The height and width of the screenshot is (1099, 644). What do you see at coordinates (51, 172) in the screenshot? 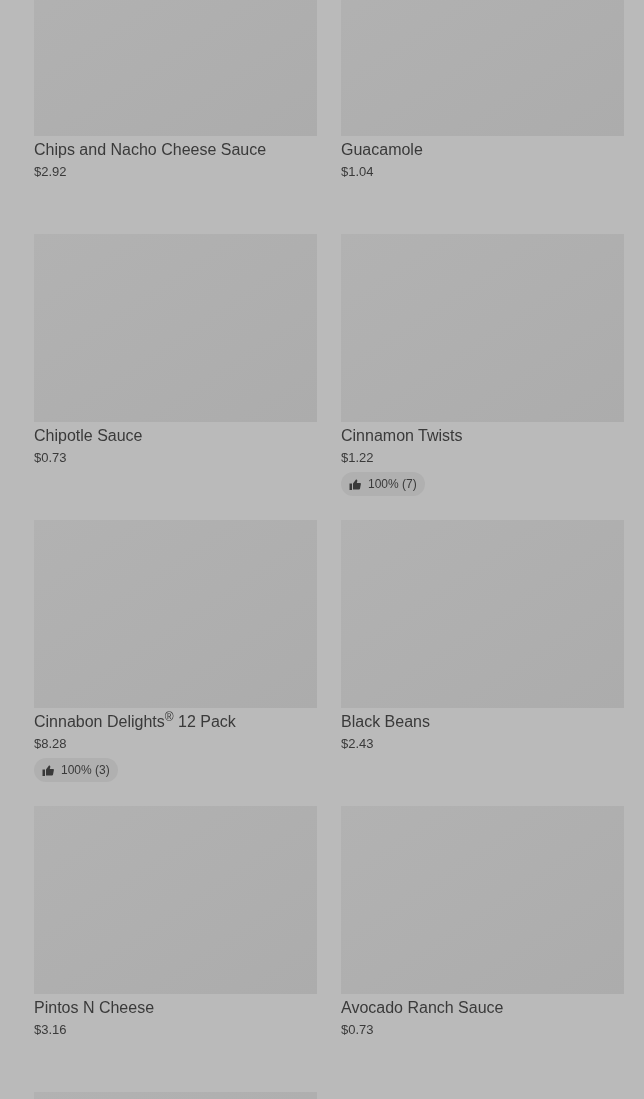
I see `product-price: $2.92` at bounding box center [51, 172].